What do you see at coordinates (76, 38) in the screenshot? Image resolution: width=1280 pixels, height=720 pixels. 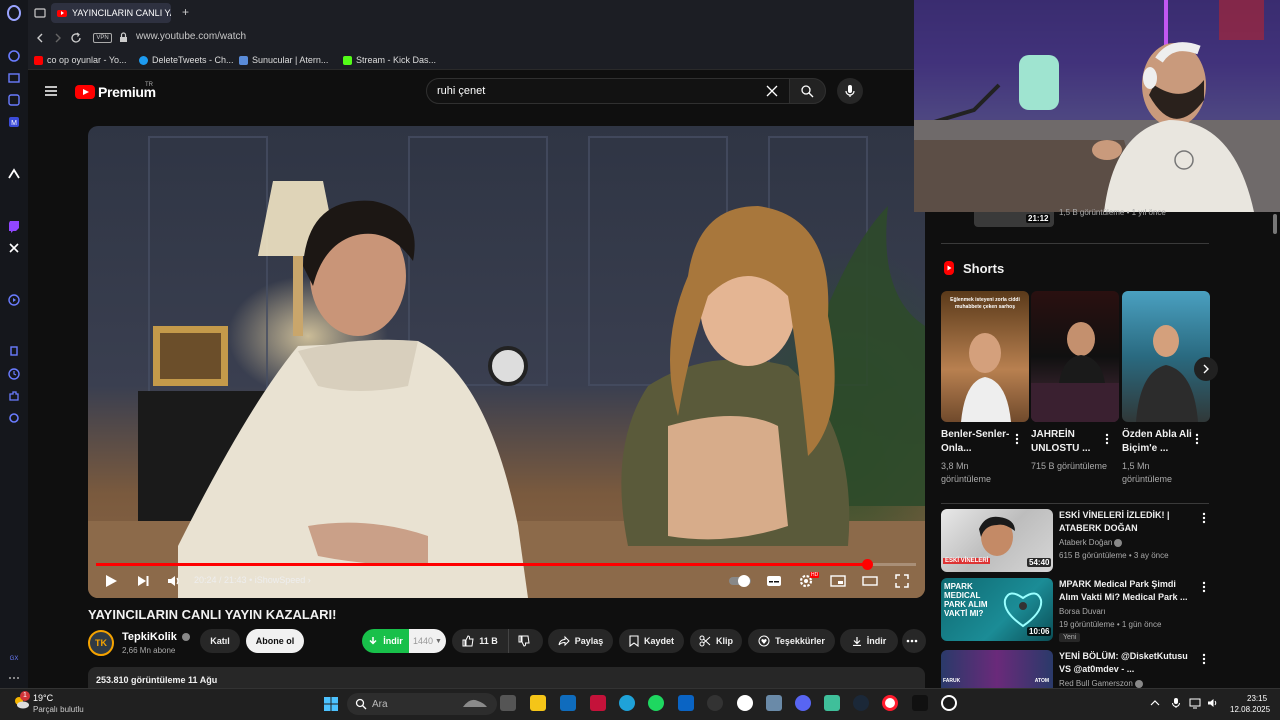 I see `reload-icon` at bounding box center [76, 38].